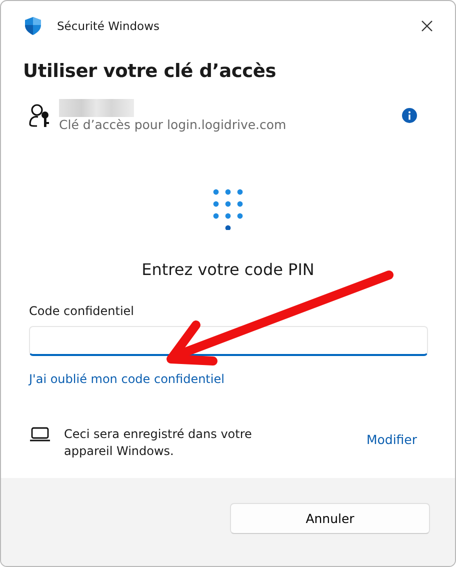 The height and width of the screenshot is (567, 456). I want to click on person-key-icon, so click(40, 116).